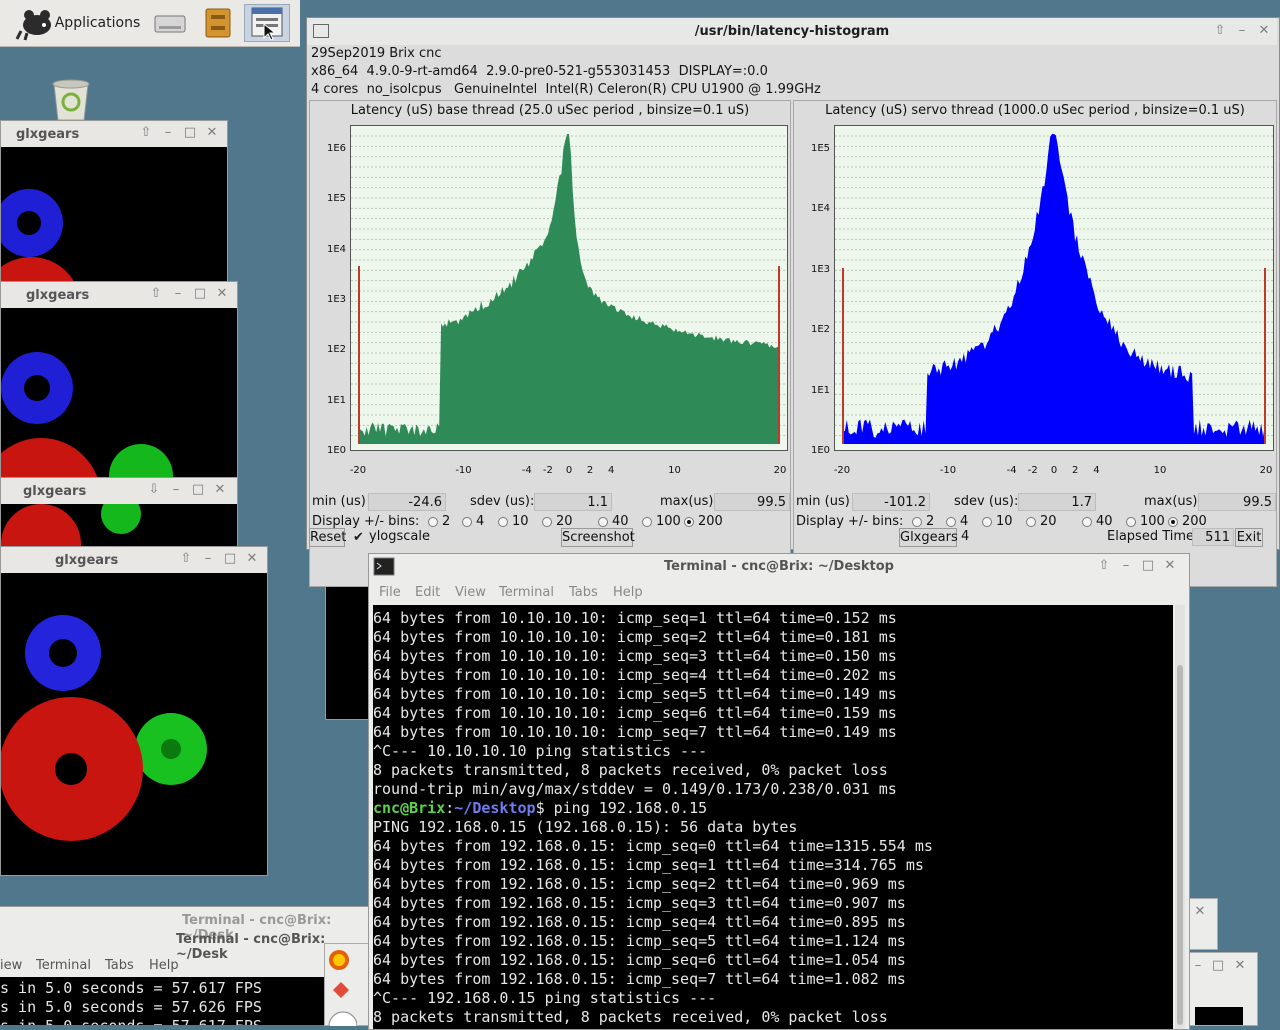  What do you see at coordinates (399, 536) in the screenshot?
I see `ylogscale-label: ylogscale` at bounding box center [399, 536].